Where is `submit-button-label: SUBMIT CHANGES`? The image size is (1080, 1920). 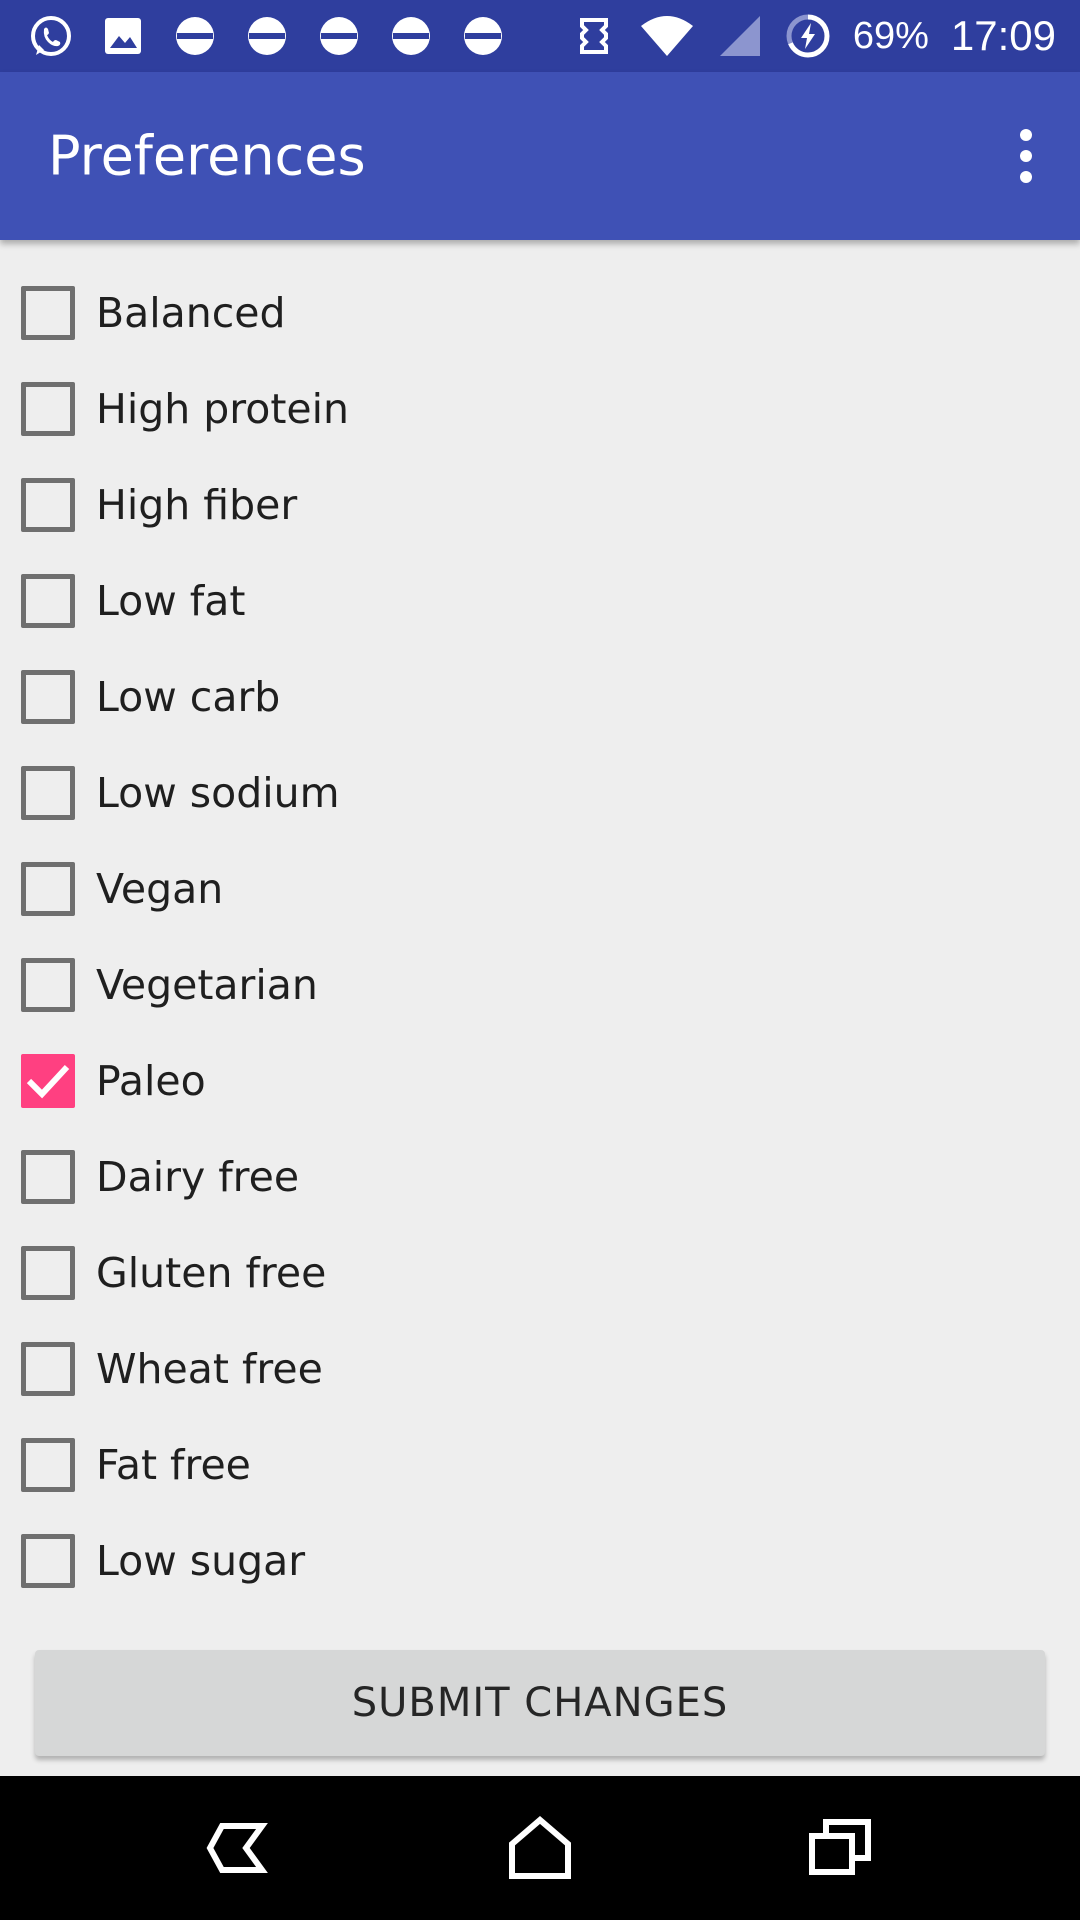
submit-button-label: SUBMIT CHANGES is located at coordinates (540, 1703).